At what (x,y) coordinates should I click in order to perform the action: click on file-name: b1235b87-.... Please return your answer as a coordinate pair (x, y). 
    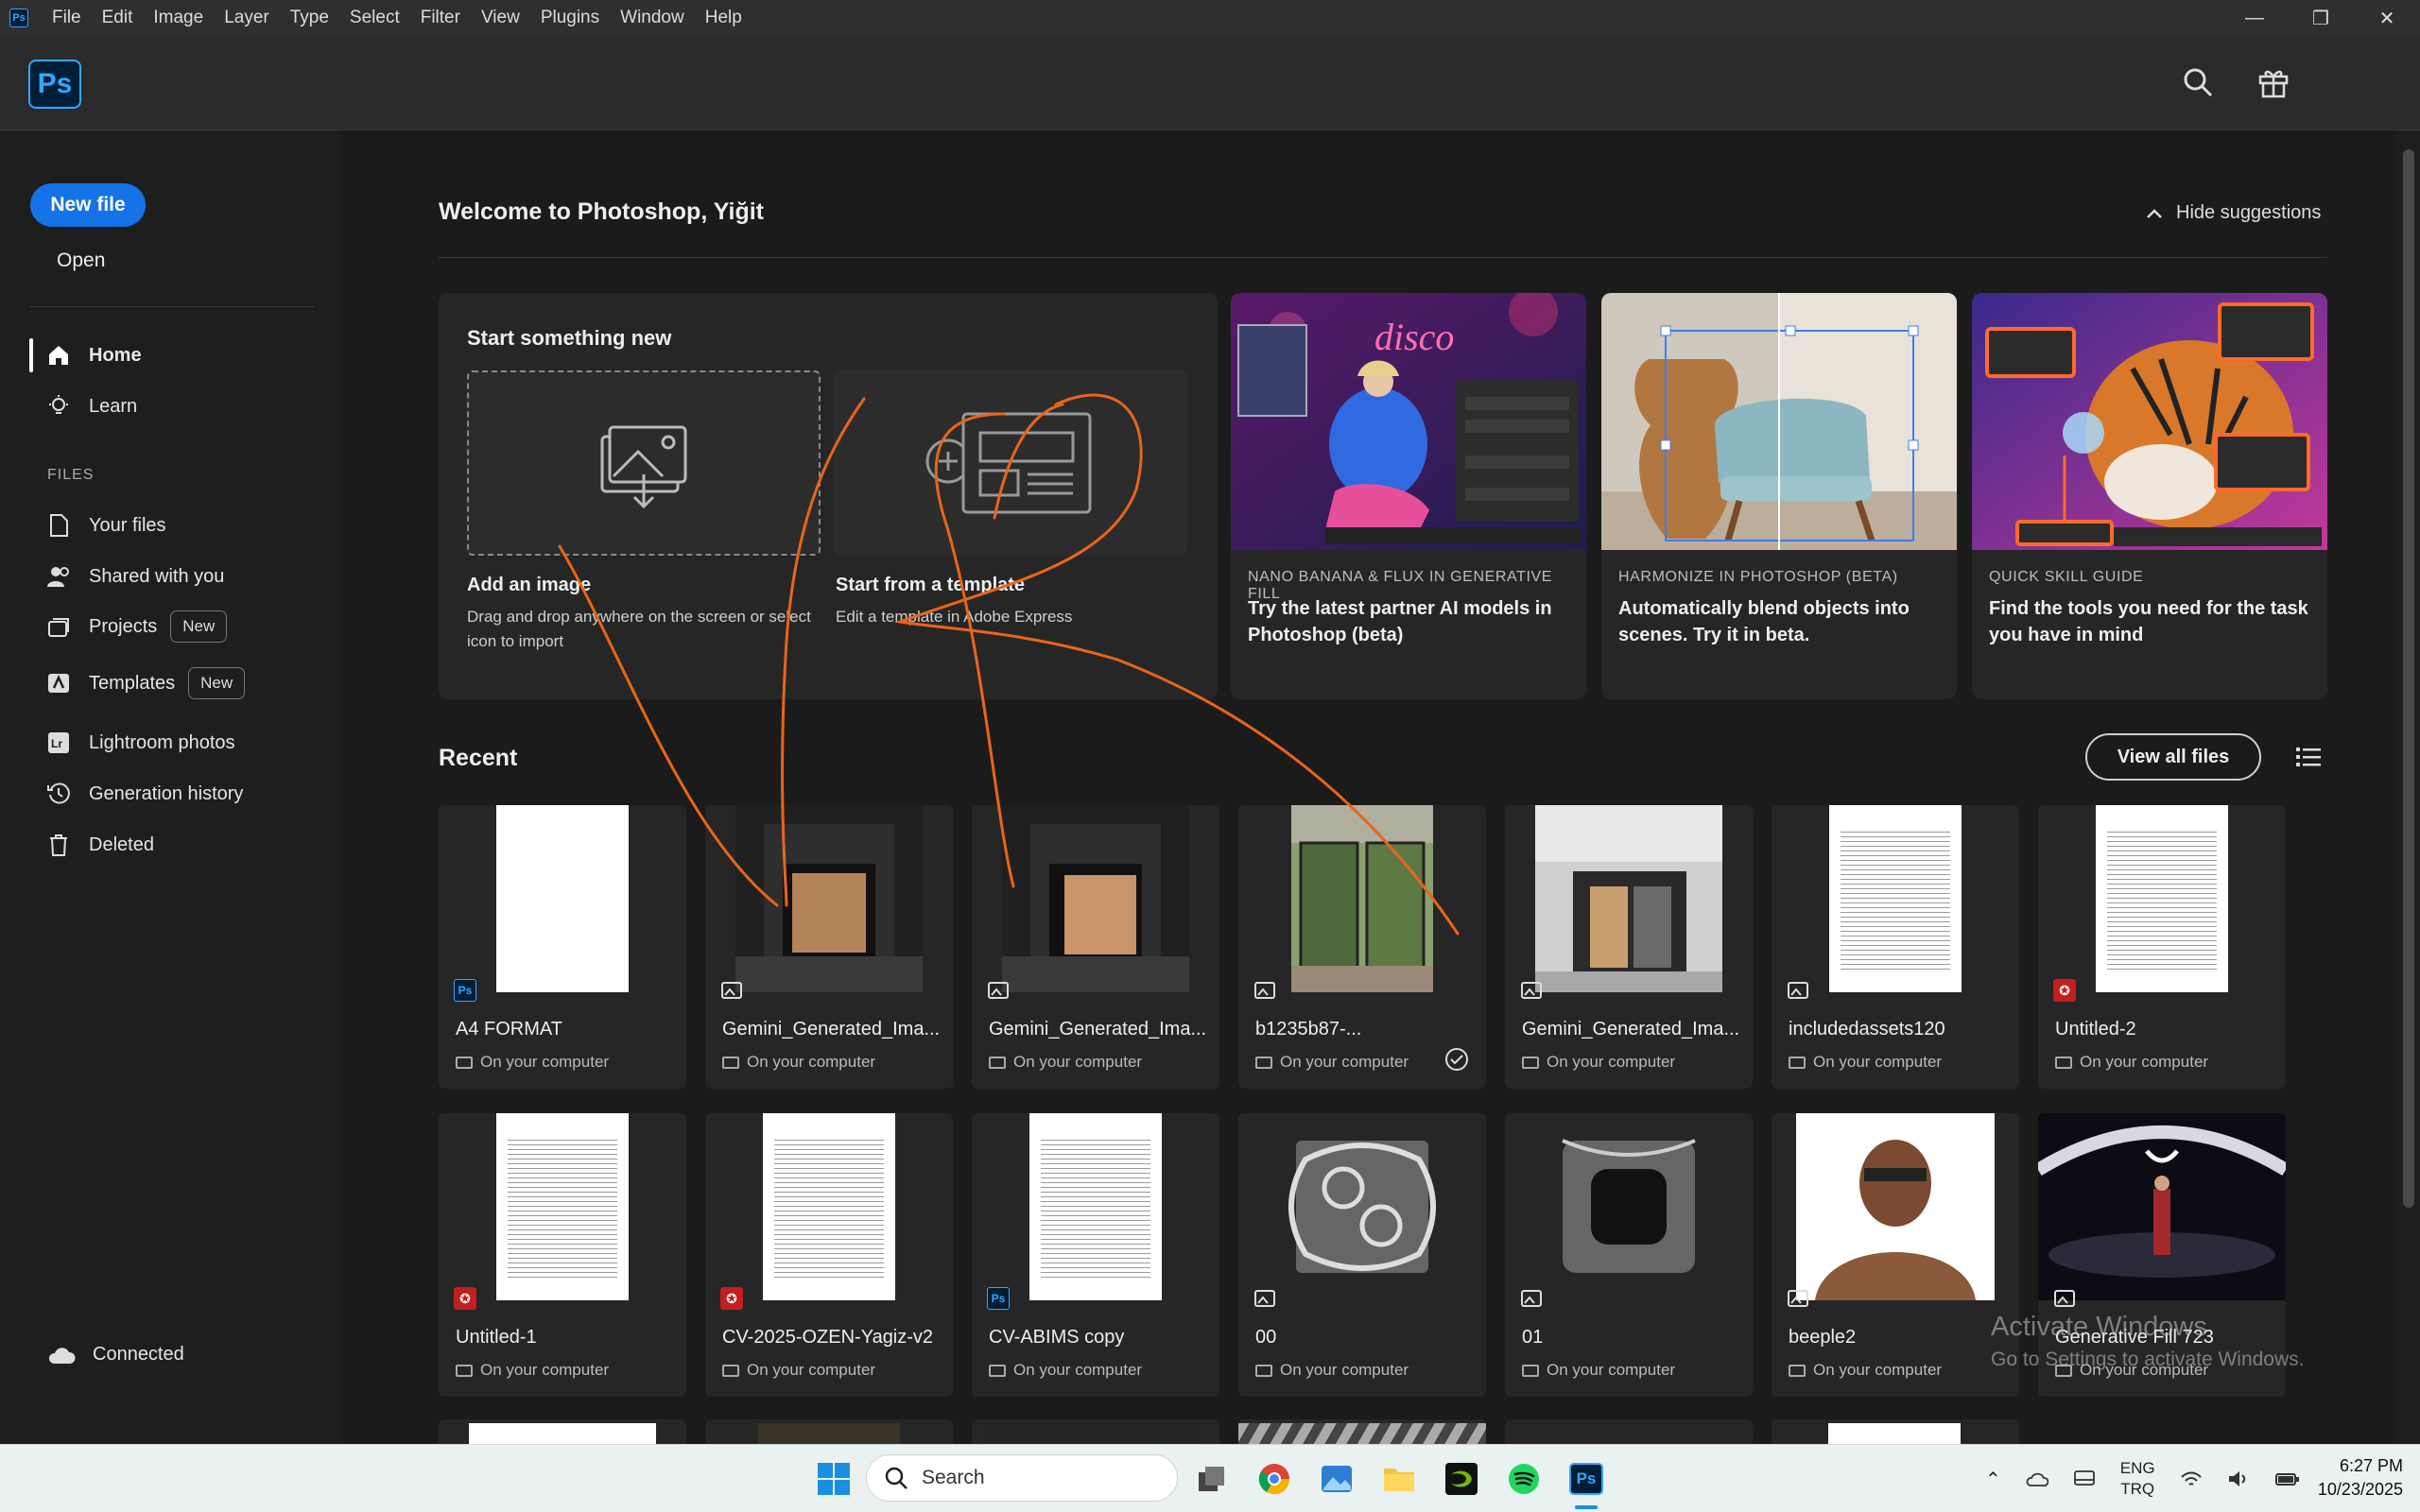
    Looking at the image, I should click on (1309, 1029).